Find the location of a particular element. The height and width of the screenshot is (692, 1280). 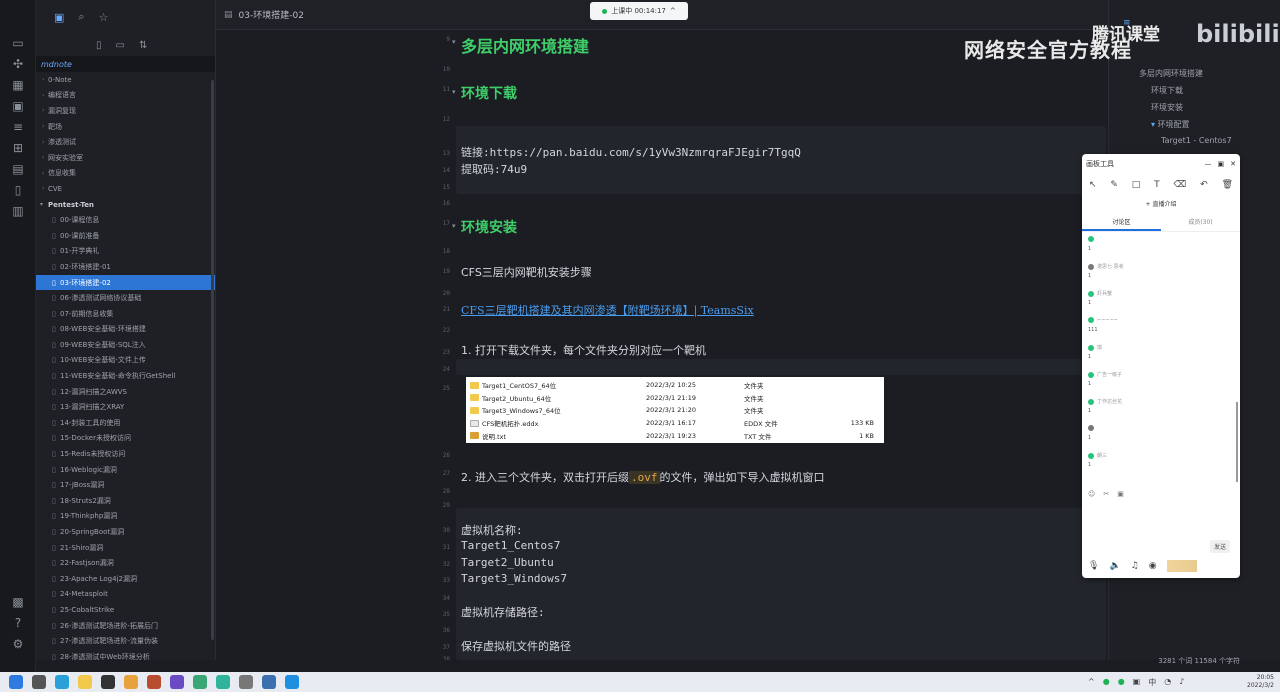

tree-file: ▯ 03-环境搭建-02 is located at coordinates (125, 282).